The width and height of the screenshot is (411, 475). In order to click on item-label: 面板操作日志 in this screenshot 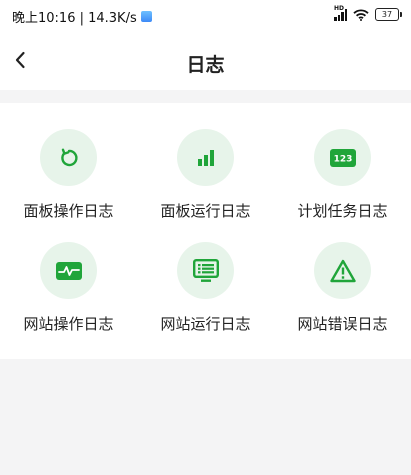, I will do `click(68, 211)`.